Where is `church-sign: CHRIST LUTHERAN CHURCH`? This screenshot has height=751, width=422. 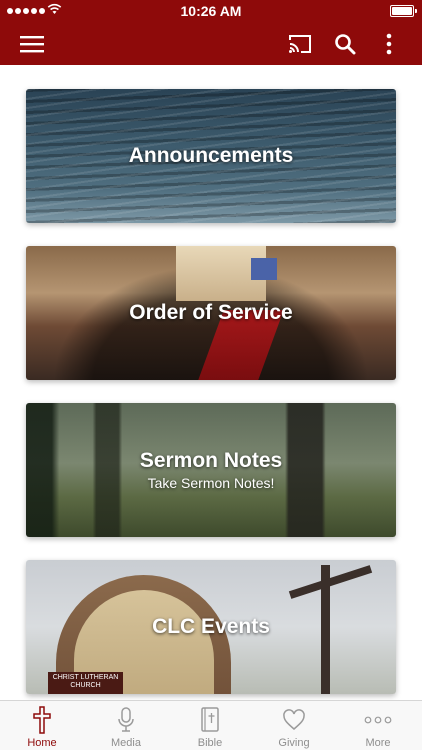 church-sign: CHRIST LUTHERAN CHURCH is located at coordinates (85, 683).